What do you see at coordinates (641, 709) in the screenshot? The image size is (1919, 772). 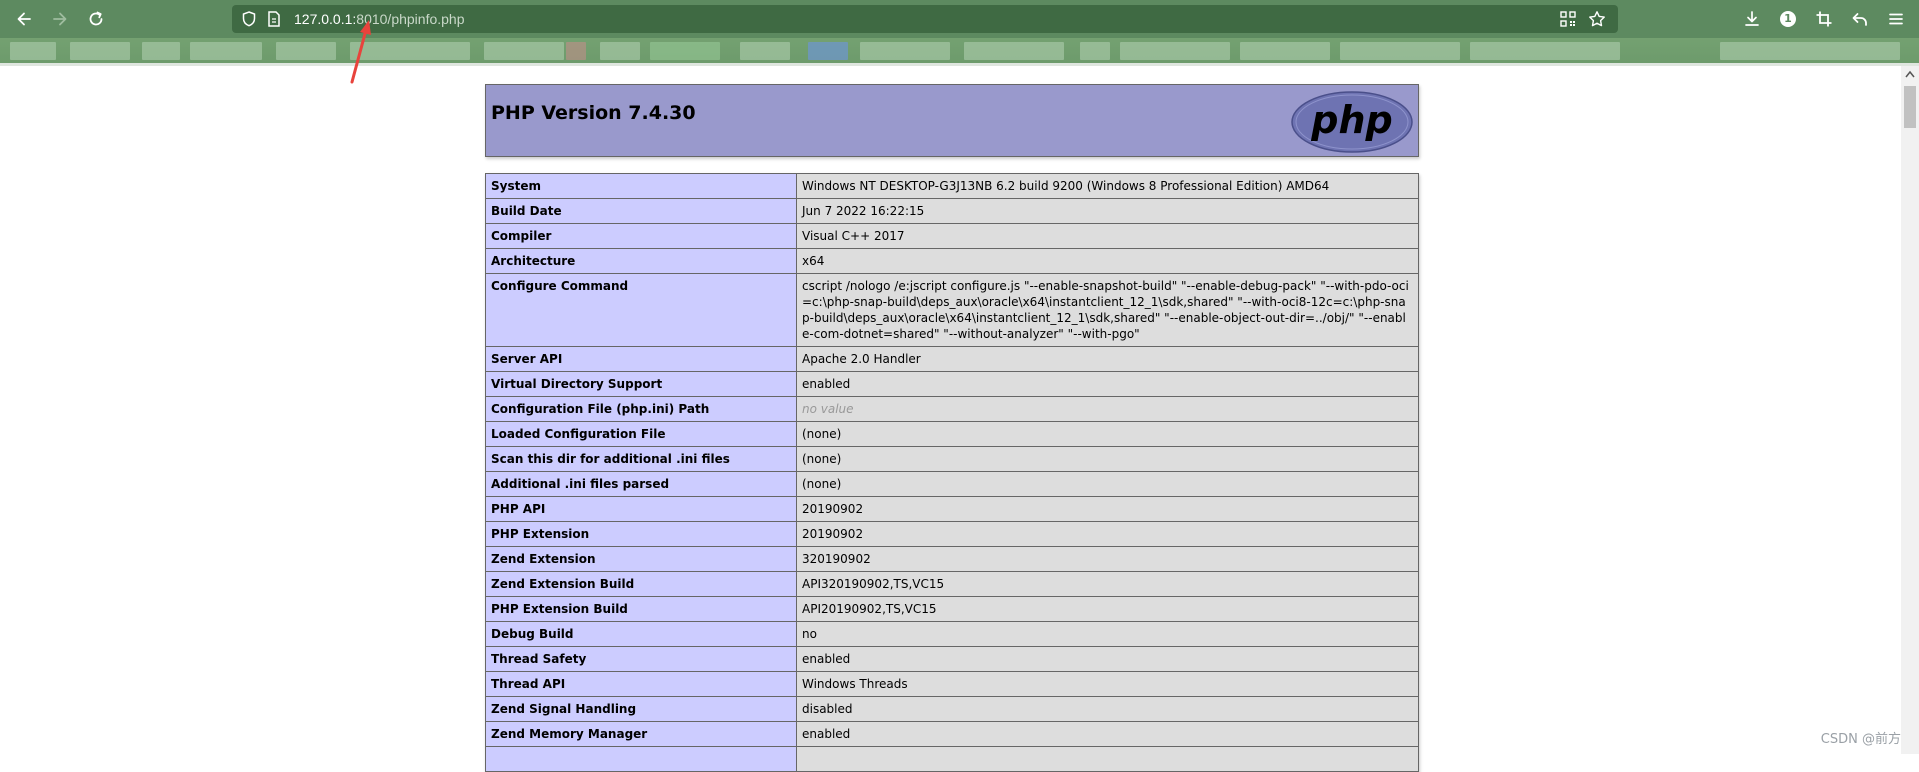 I see `row-label: Zend Signal Handling` at bounding box center [641, 709].